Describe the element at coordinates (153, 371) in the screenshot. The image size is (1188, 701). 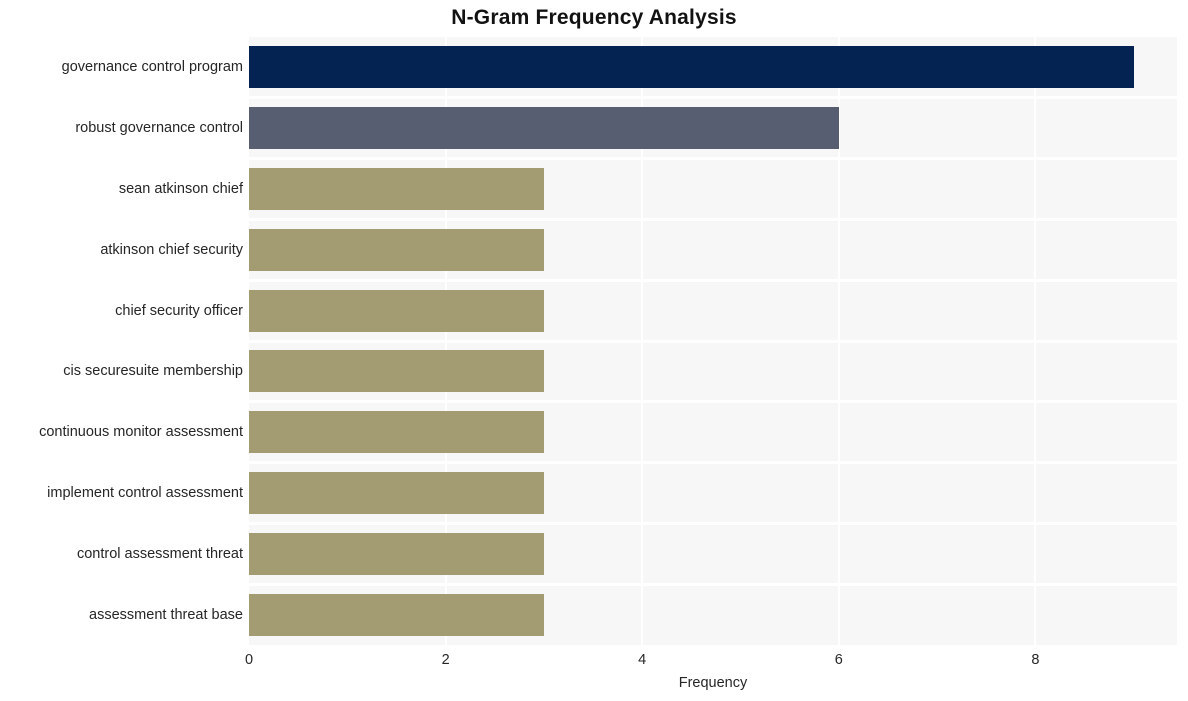
I see `y-tick-label: cis securesuite membership` at that location.